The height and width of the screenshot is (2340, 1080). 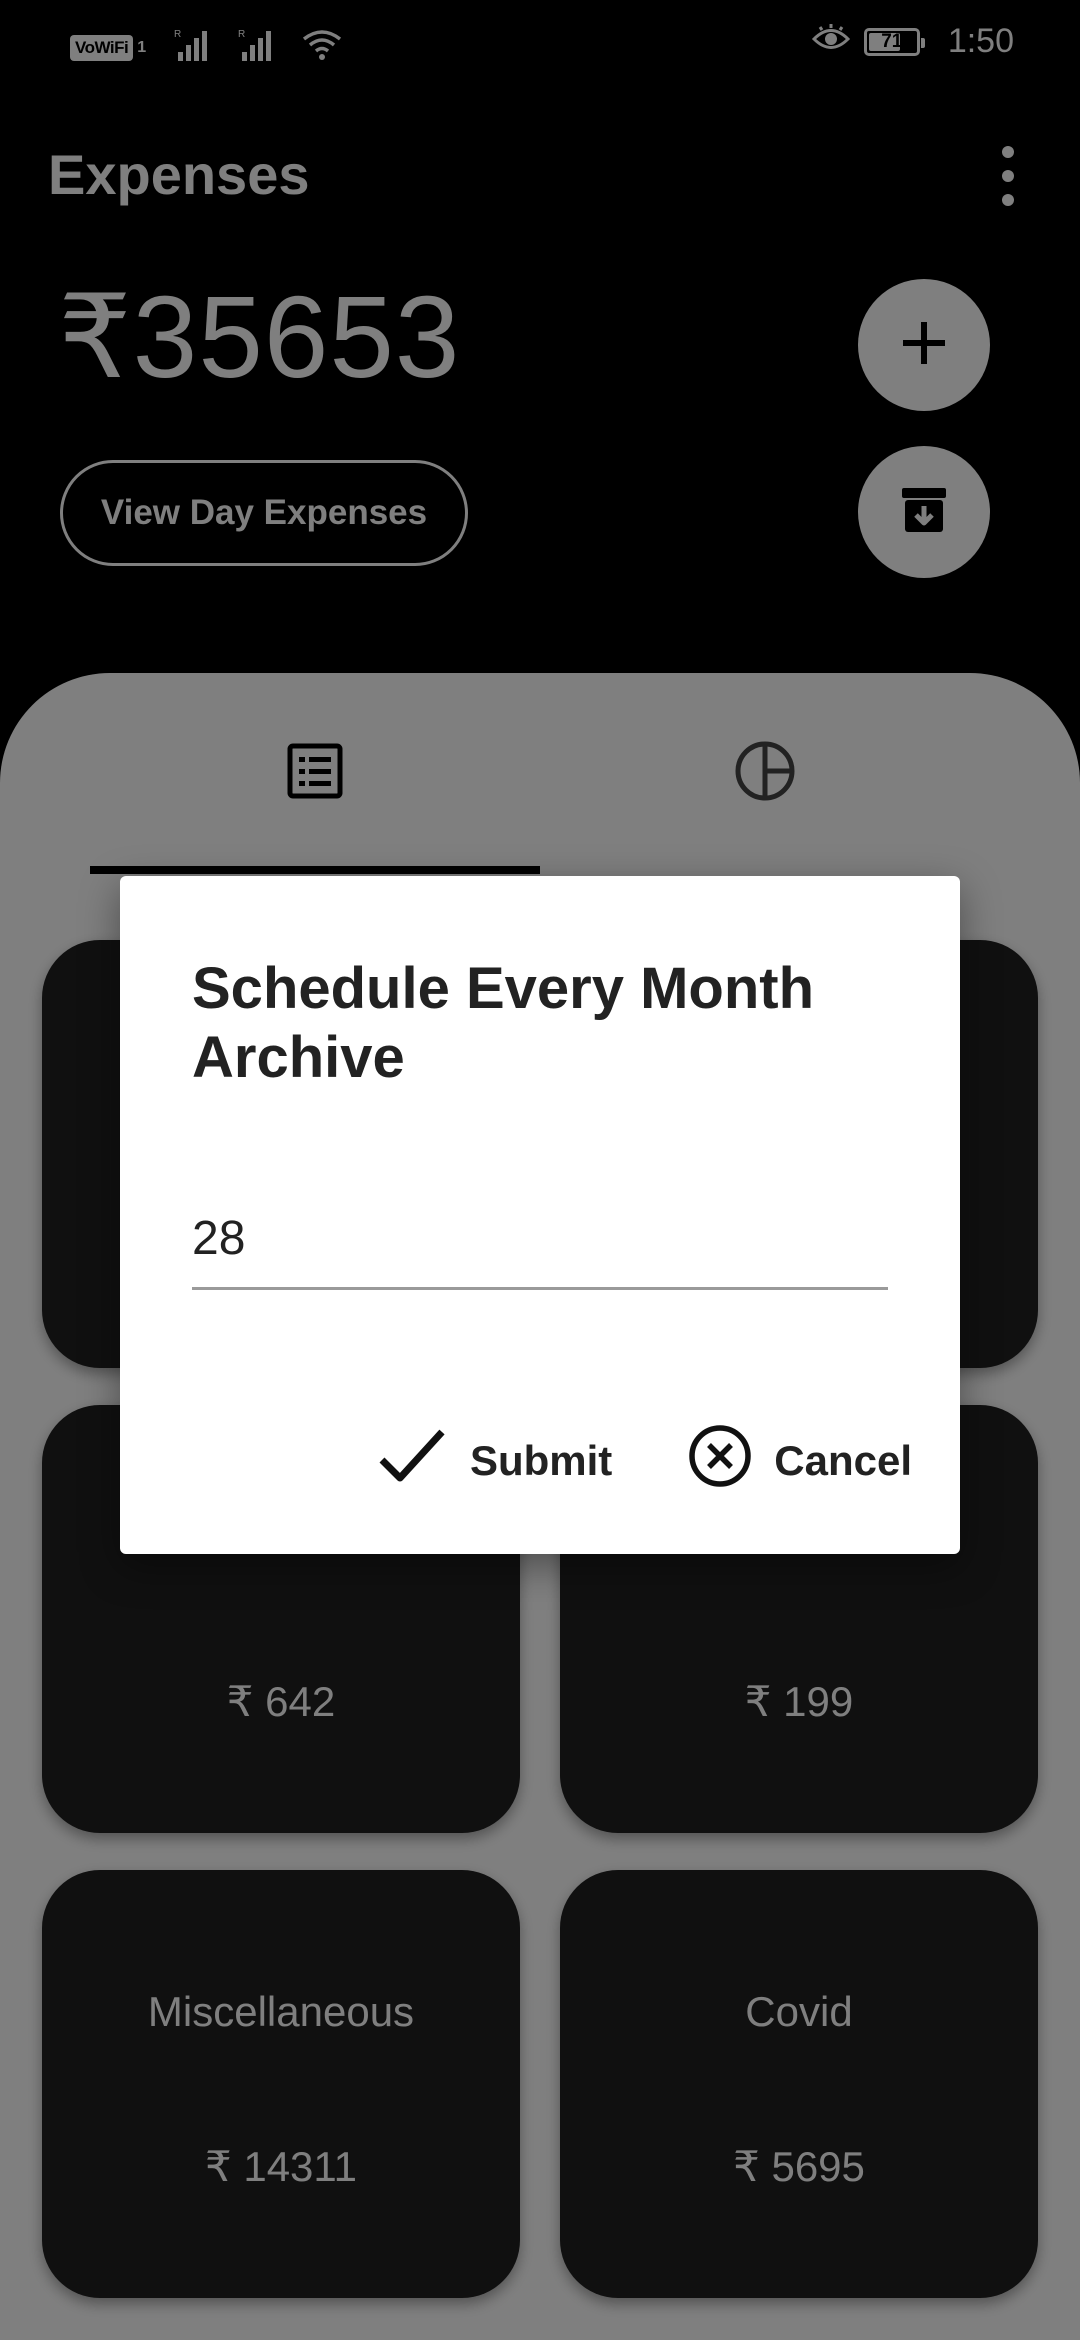 What do you see at coordinates (541, 1460) in the screenshot?
I see `submit-label: Submit` at bounding box center [541, 1460].